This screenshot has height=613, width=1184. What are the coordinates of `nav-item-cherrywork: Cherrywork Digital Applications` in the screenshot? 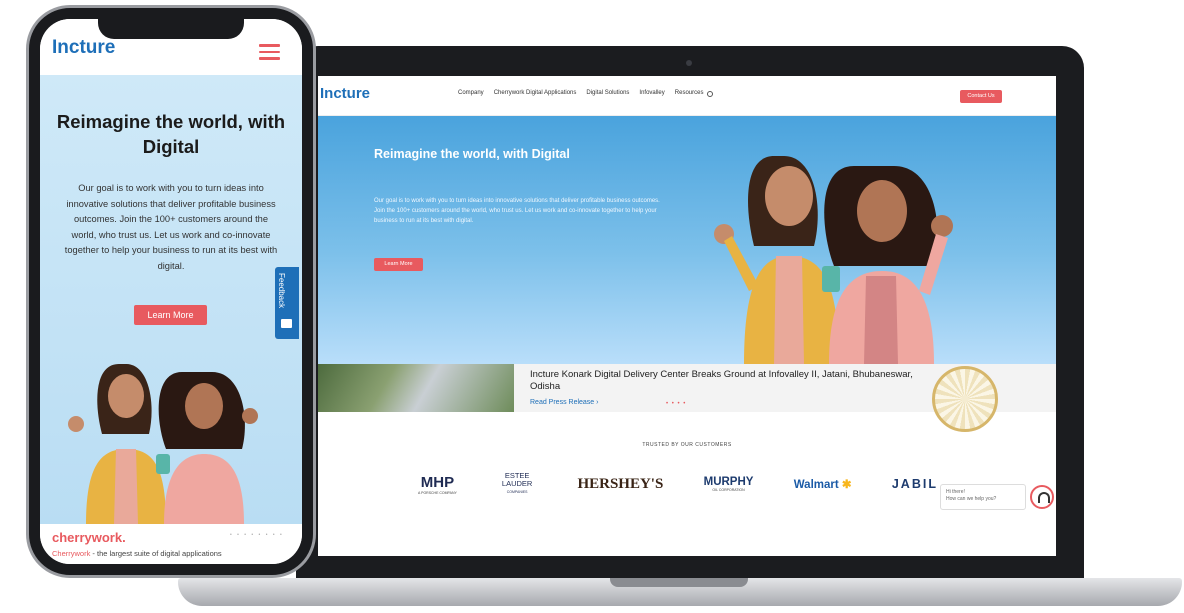 It's located at (535, 93).